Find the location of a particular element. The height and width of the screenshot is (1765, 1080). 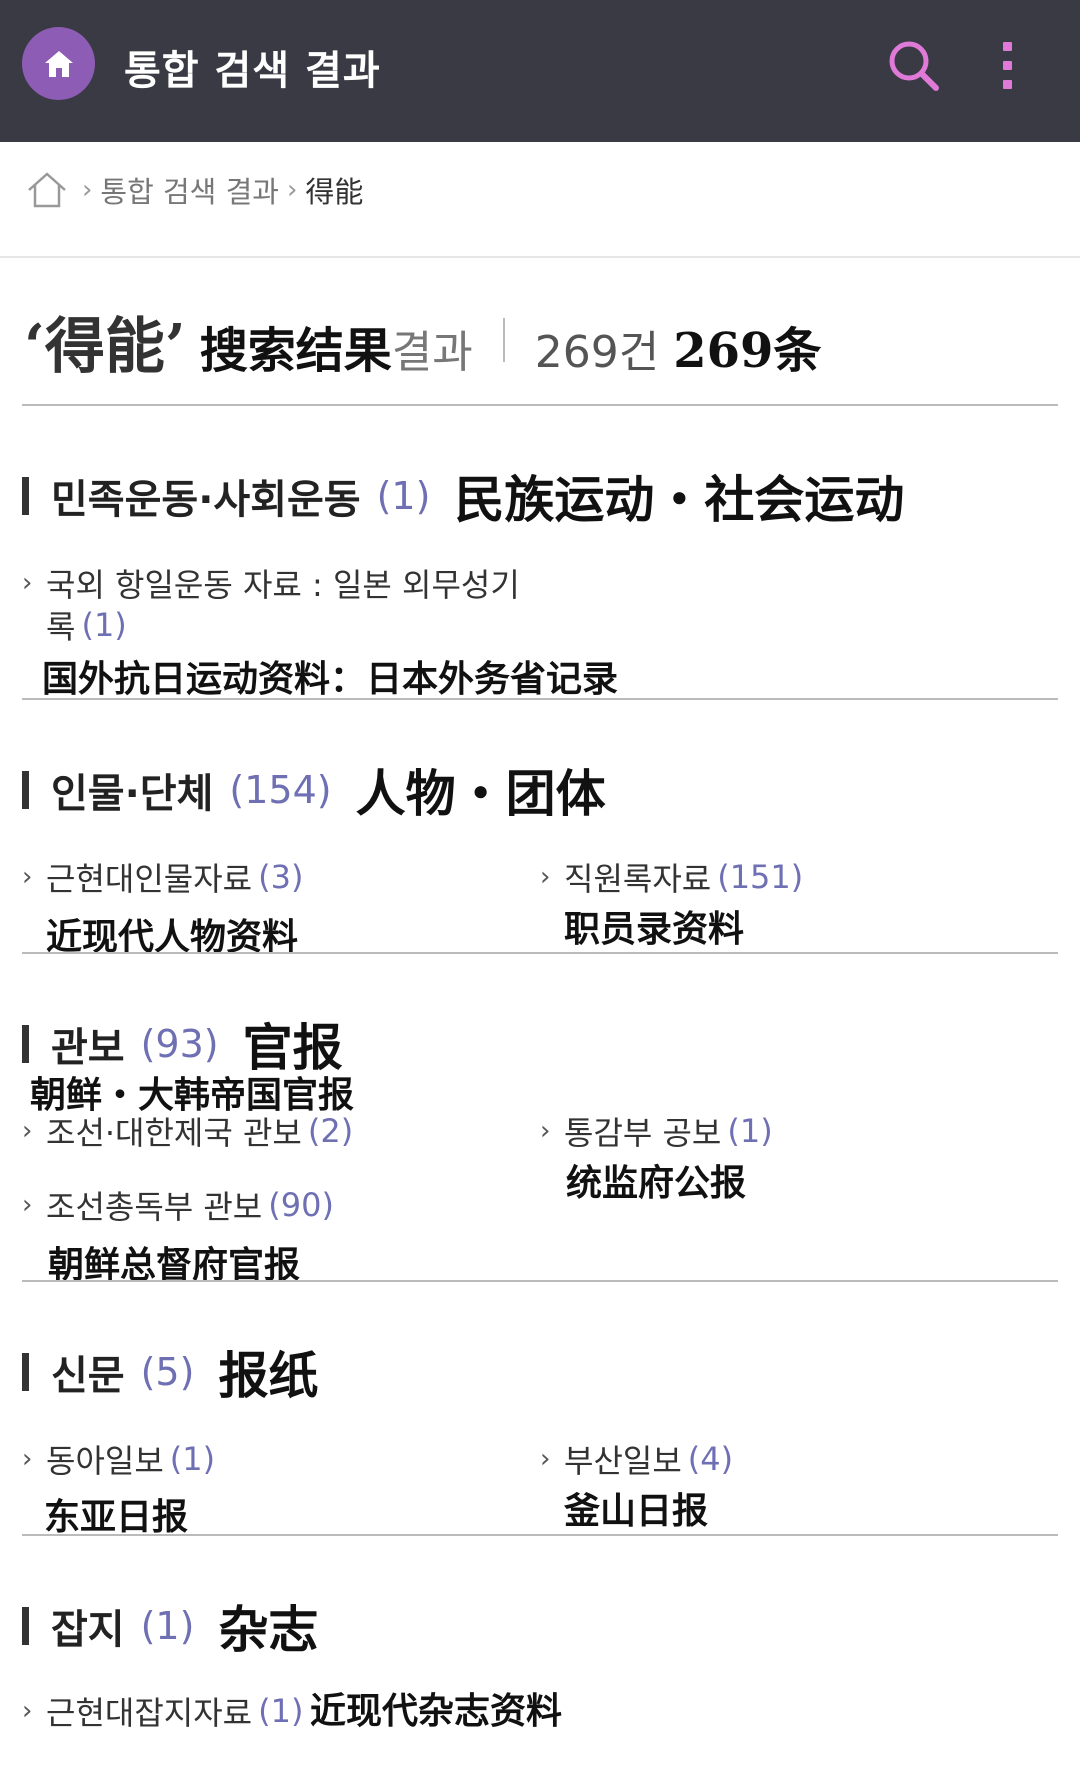

section-count: (154) is located at coordinates (280, 790).